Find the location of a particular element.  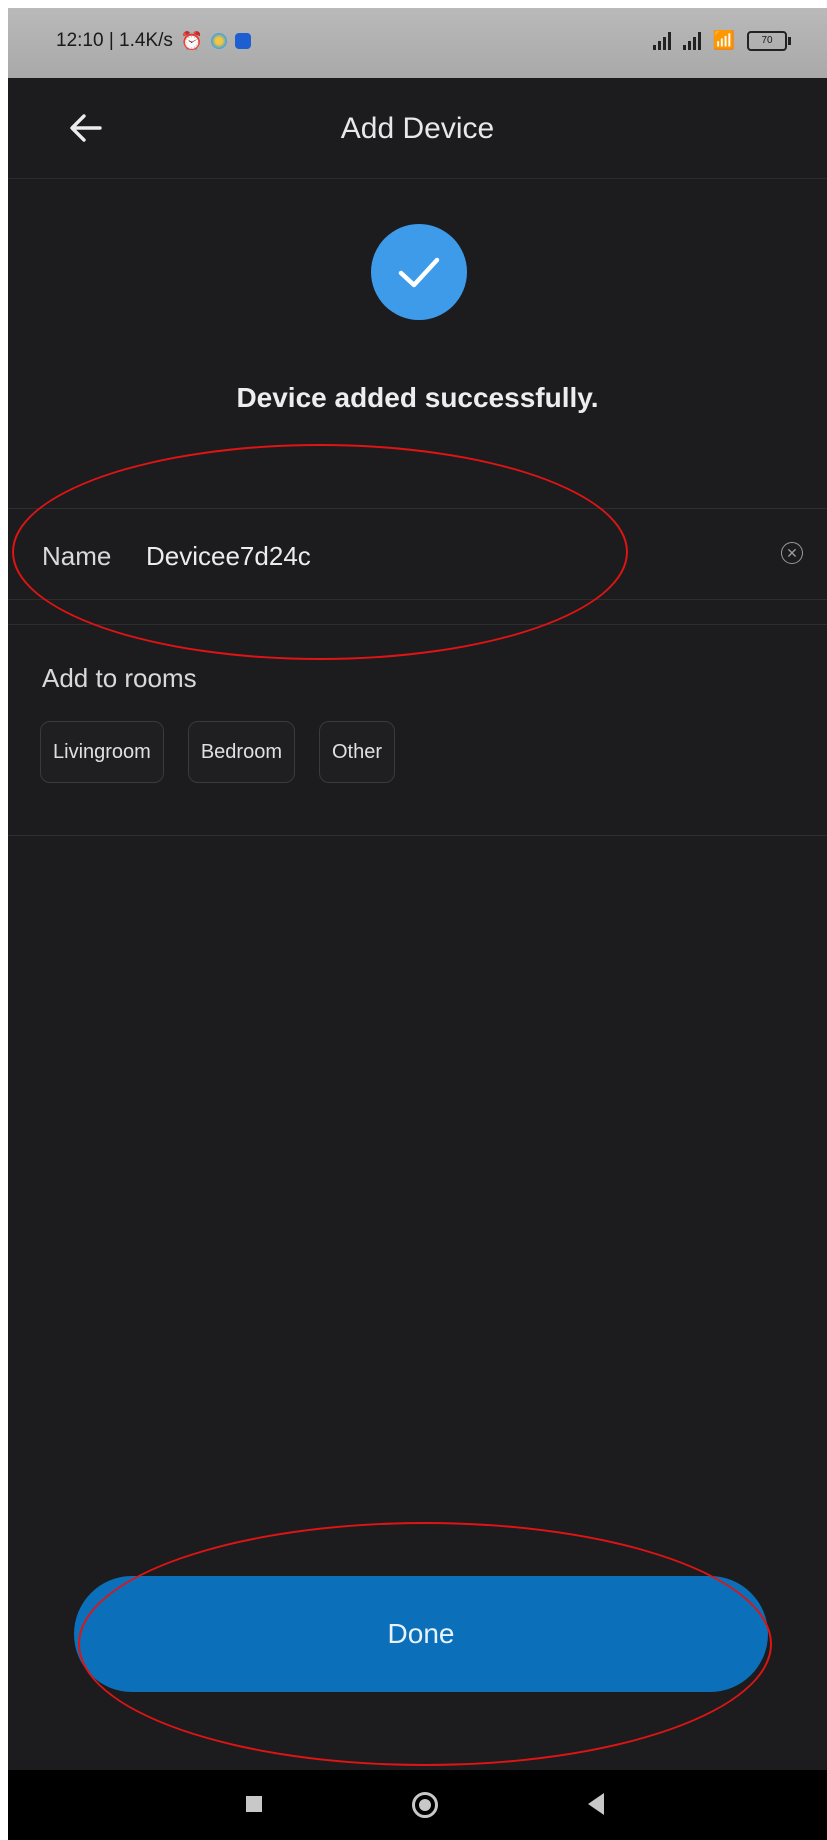

done-button: Done is located at coordinates (421, 1634).